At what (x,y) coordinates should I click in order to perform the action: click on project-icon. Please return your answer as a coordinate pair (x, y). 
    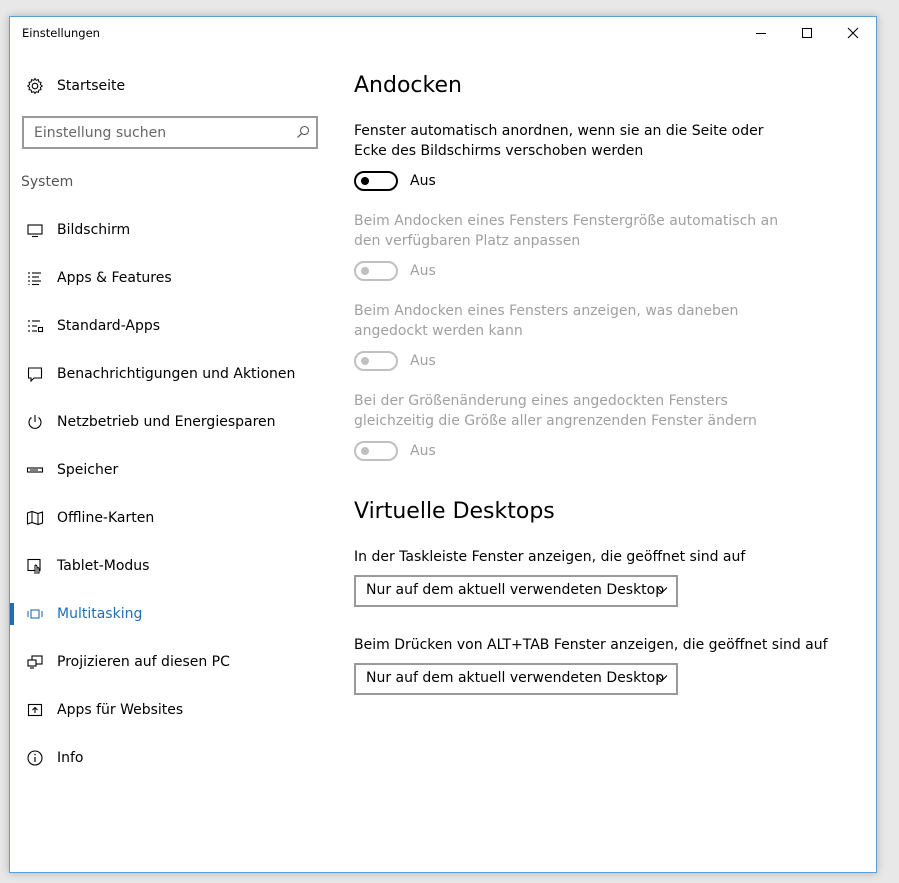
    Looking at the image, I should click on (35, 662).